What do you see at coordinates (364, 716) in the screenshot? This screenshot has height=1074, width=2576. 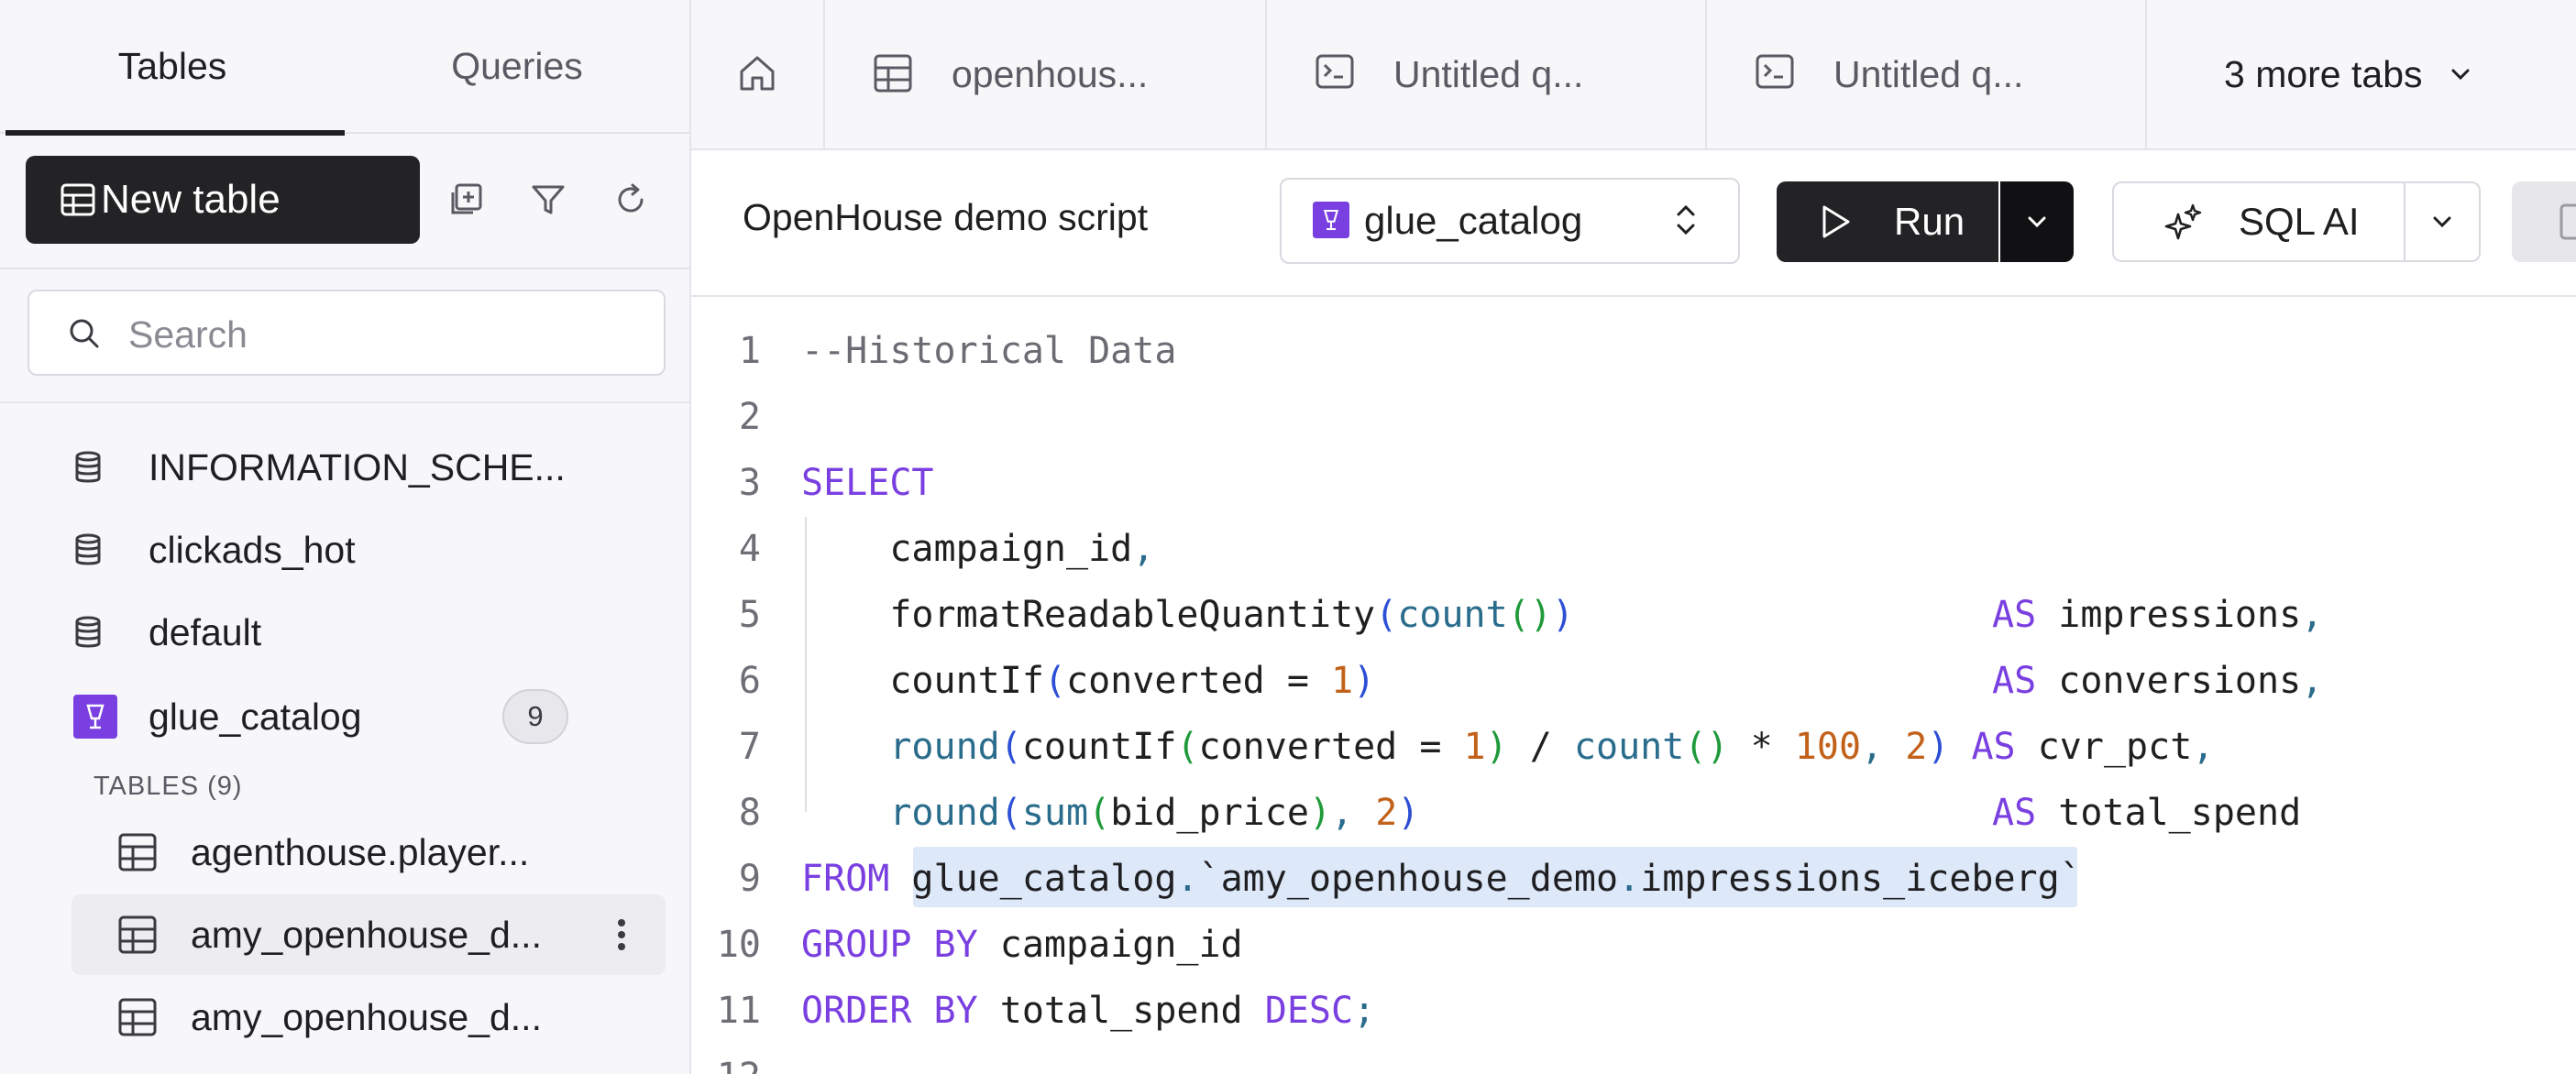 I see `tree-db-glue-catalog: glue_catalog 9` at bounding box center [364, 716].